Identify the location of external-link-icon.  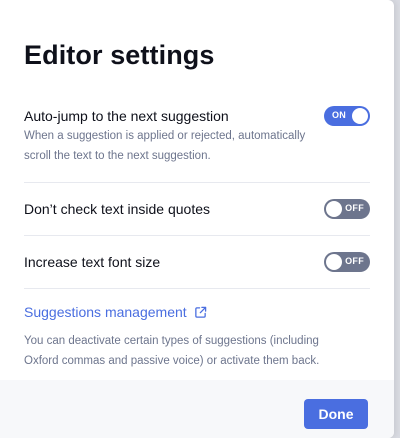
(200, 312).